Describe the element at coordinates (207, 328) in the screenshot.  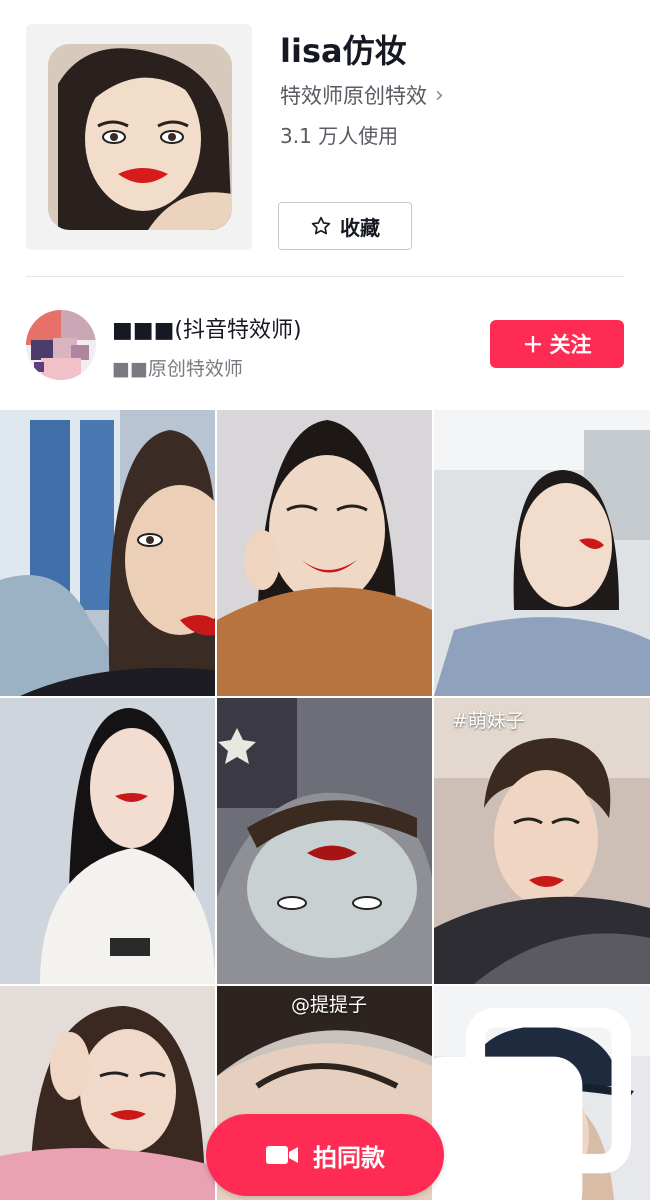
I see `creator-name: ■■■(抖音特效师)` at that location.